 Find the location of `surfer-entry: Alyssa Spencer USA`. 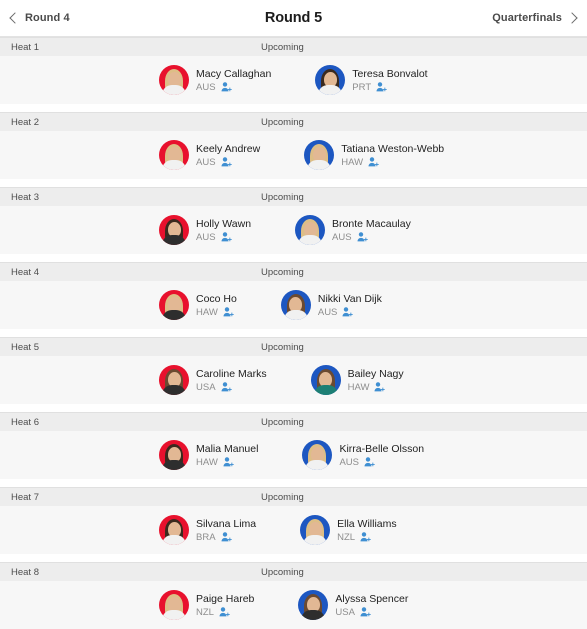

surfer-entry: Alyssa Spencer USA is located at coordinates (353, 605).